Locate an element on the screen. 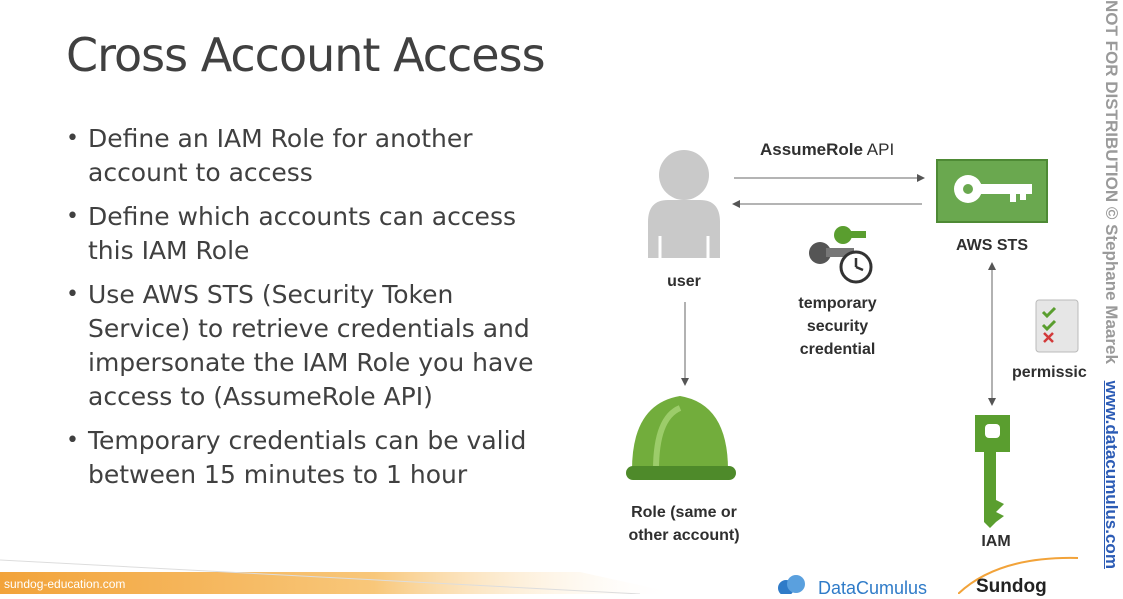 This screenshot has width=1123, height=599. temporary-credential-icon is located at coordinates (841, 255).